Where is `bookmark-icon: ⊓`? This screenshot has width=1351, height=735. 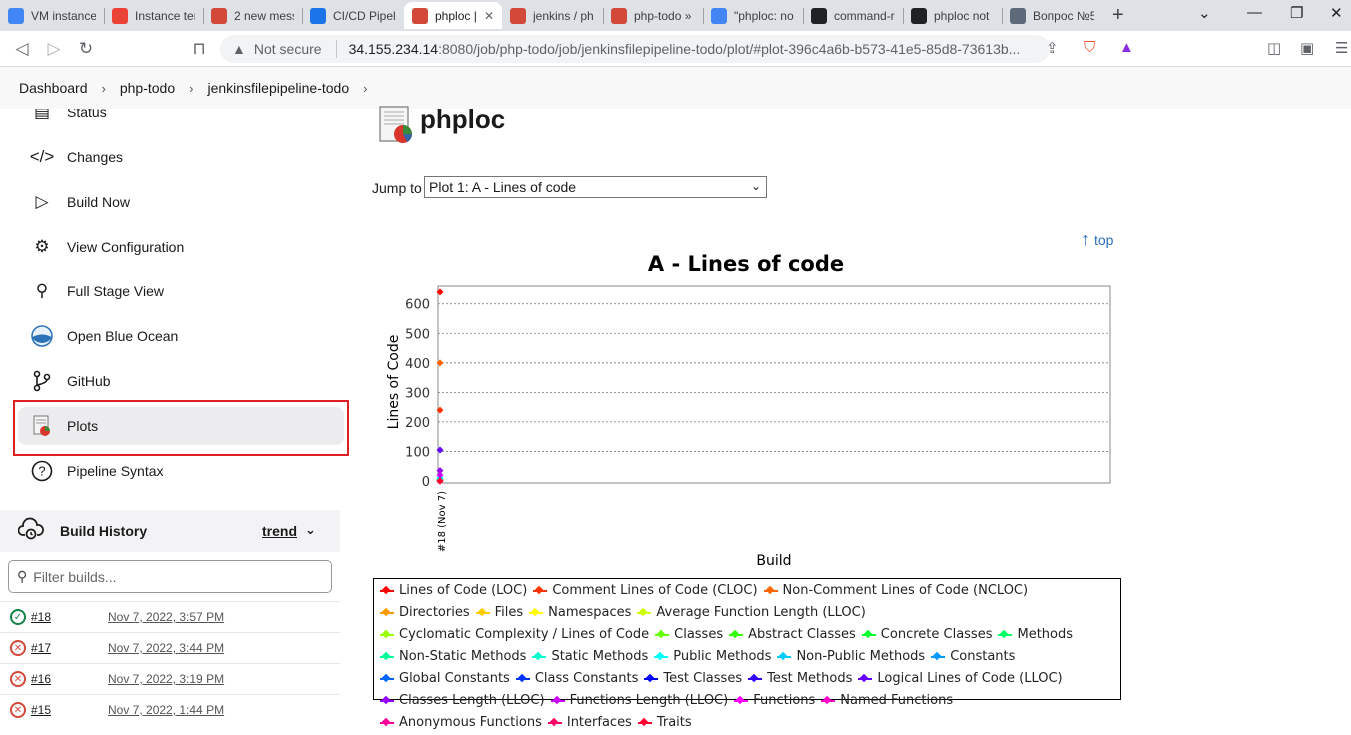
bookmark-icon: ⊓ is located at coordinates (199, 49).